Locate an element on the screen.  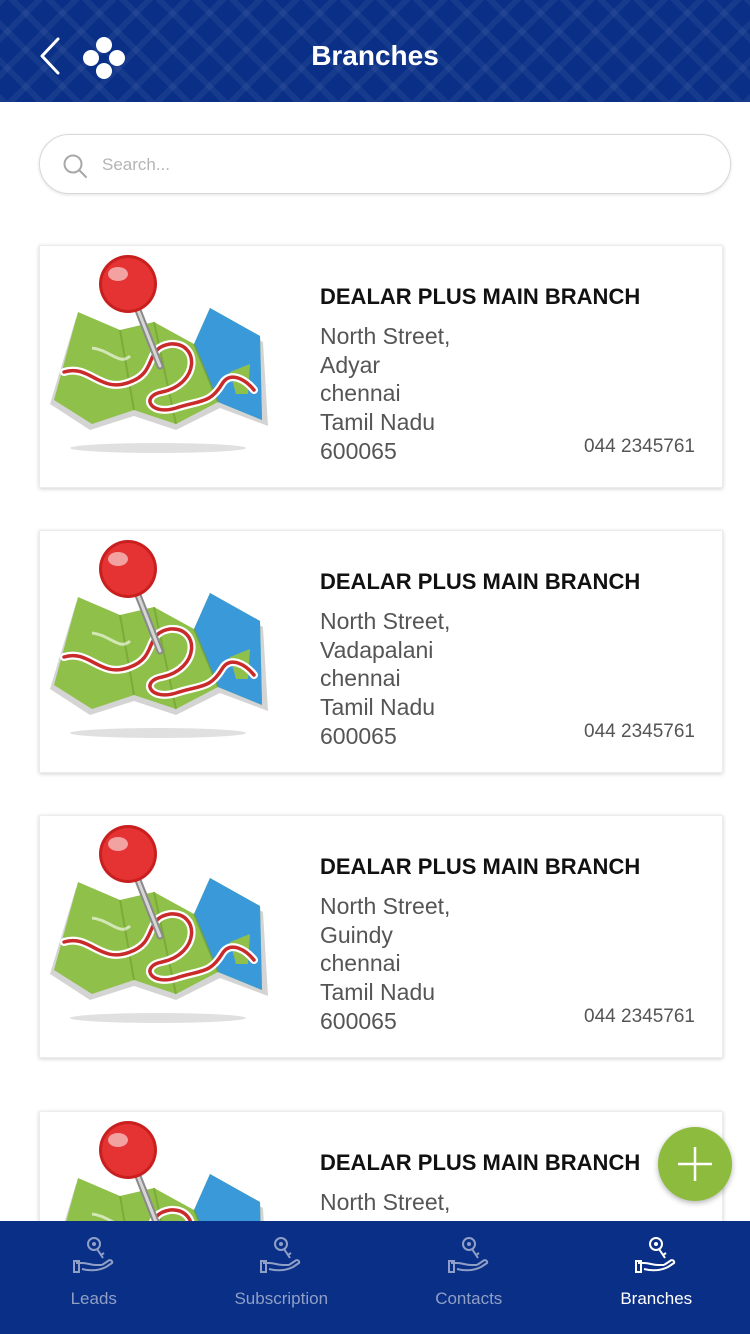
tab-label: Contacts is located at coordinates (469, 1298).